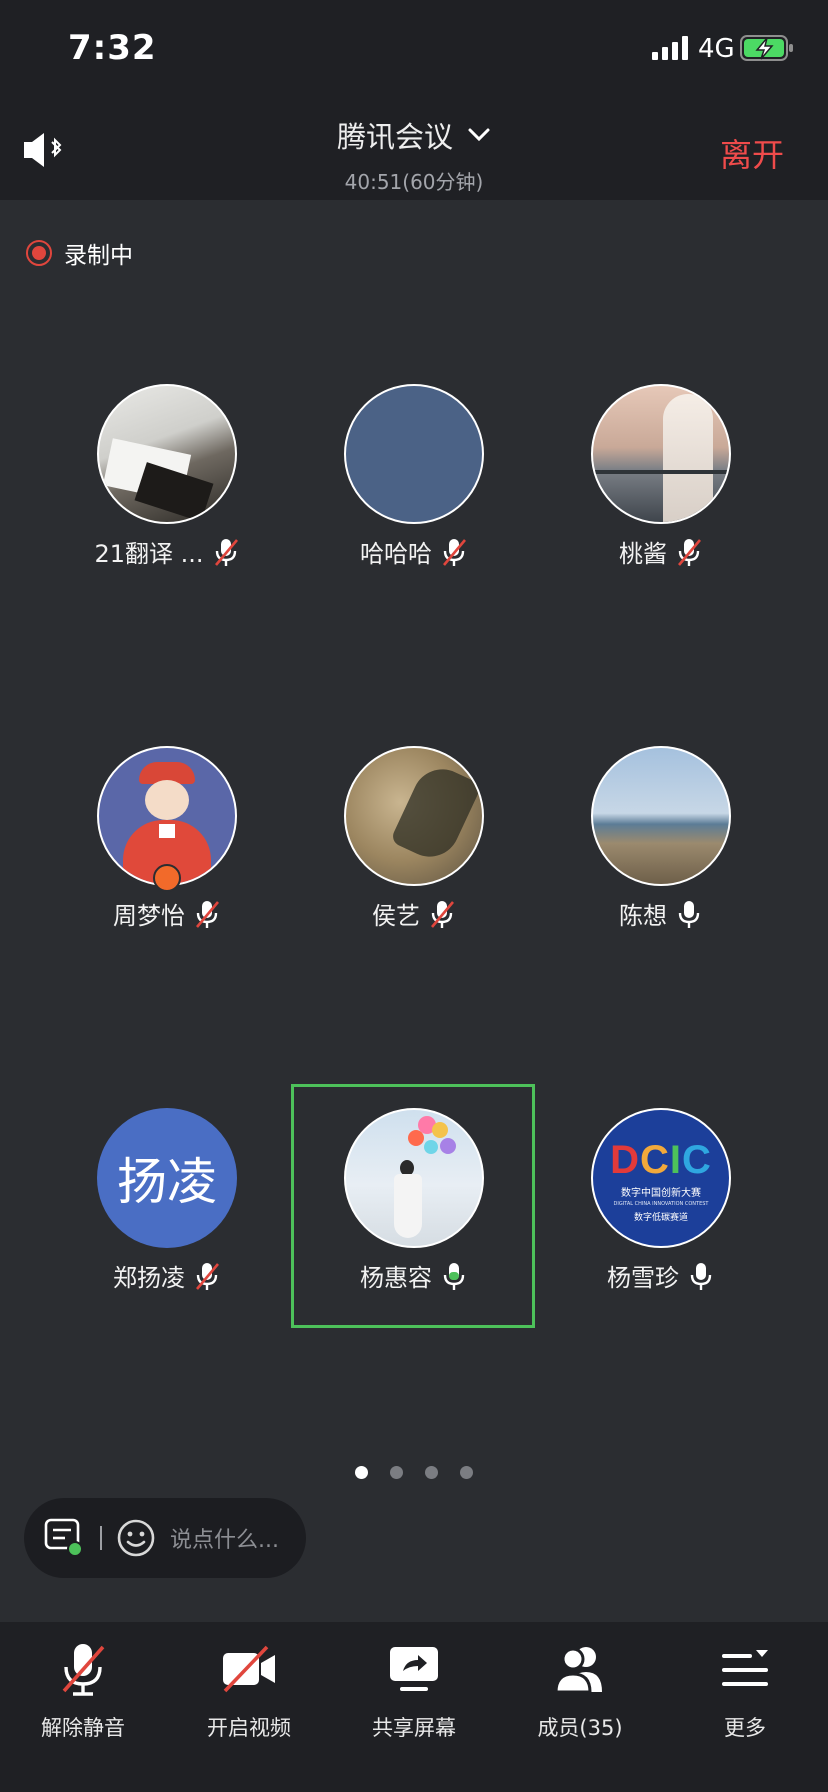  I want to click on participant-name: 杨惠容, so click(396, 1278).